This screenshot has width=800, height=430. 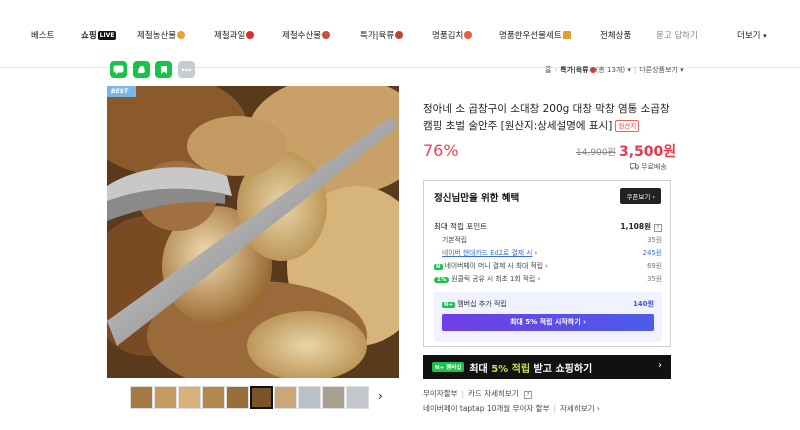 What do you see at coordinates (480, 369) in the screenshot?
I see `banner-text-pre: 최대` at bounding box center [480, 369].